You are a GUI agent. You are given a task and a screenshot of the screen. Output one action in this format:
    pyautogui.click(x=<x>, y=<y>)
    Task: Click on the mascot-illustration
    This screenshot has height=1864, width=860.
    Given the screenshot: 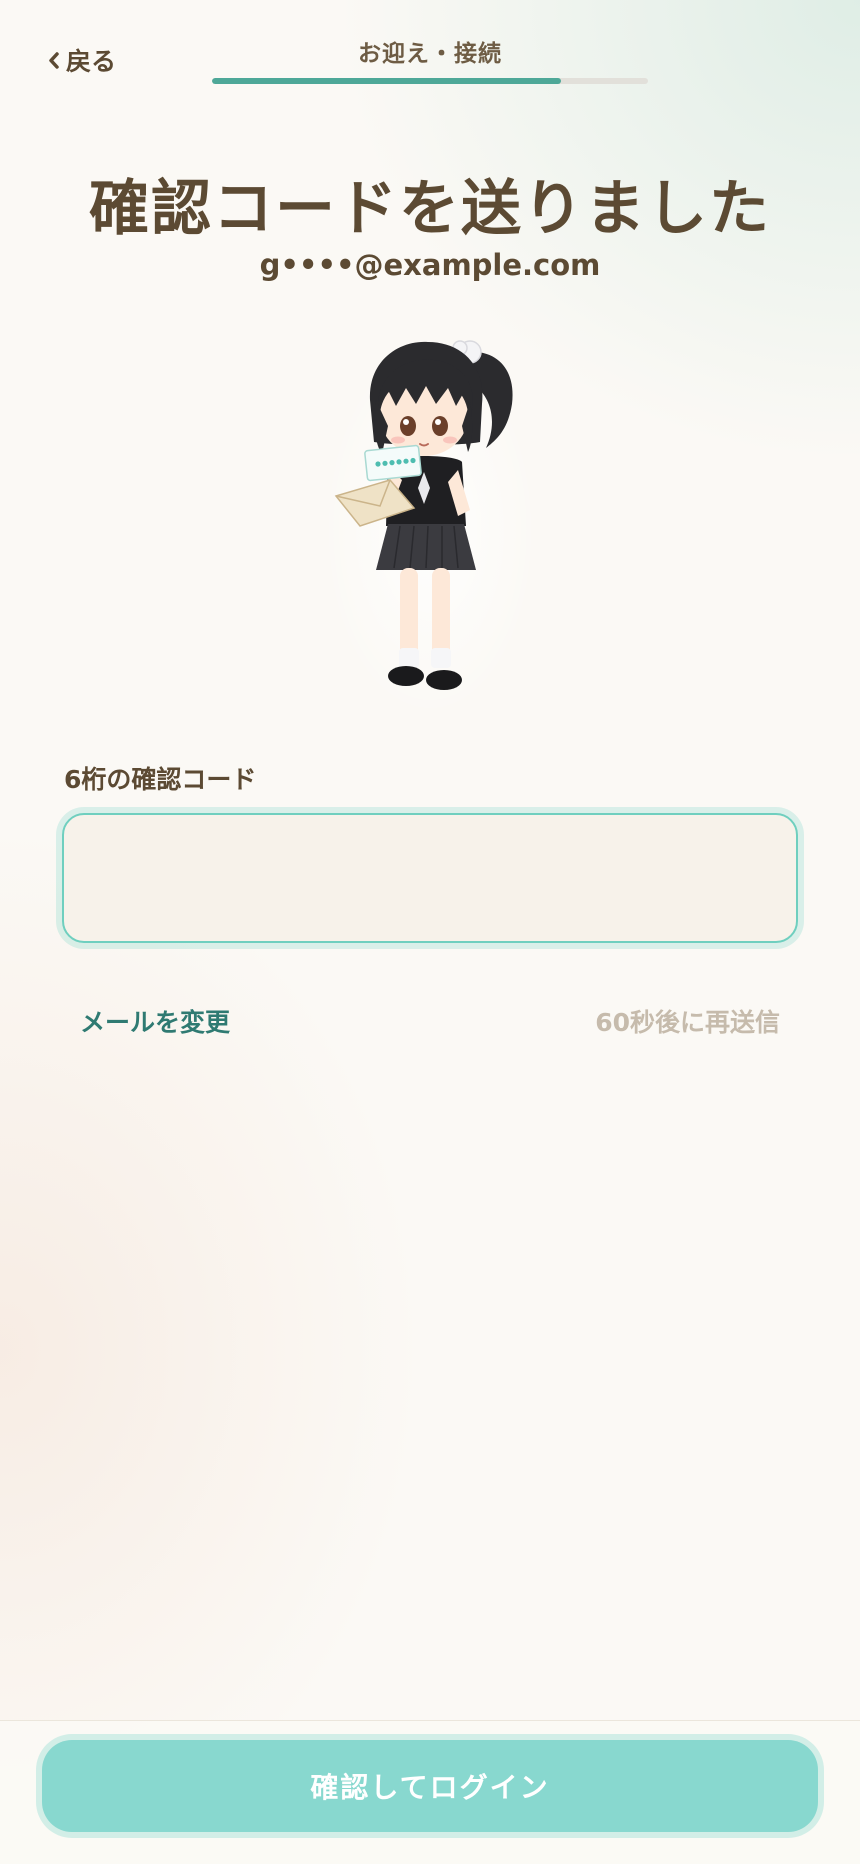 What is the action you would take?
    pyautogui.click(x=430, y=525)
    